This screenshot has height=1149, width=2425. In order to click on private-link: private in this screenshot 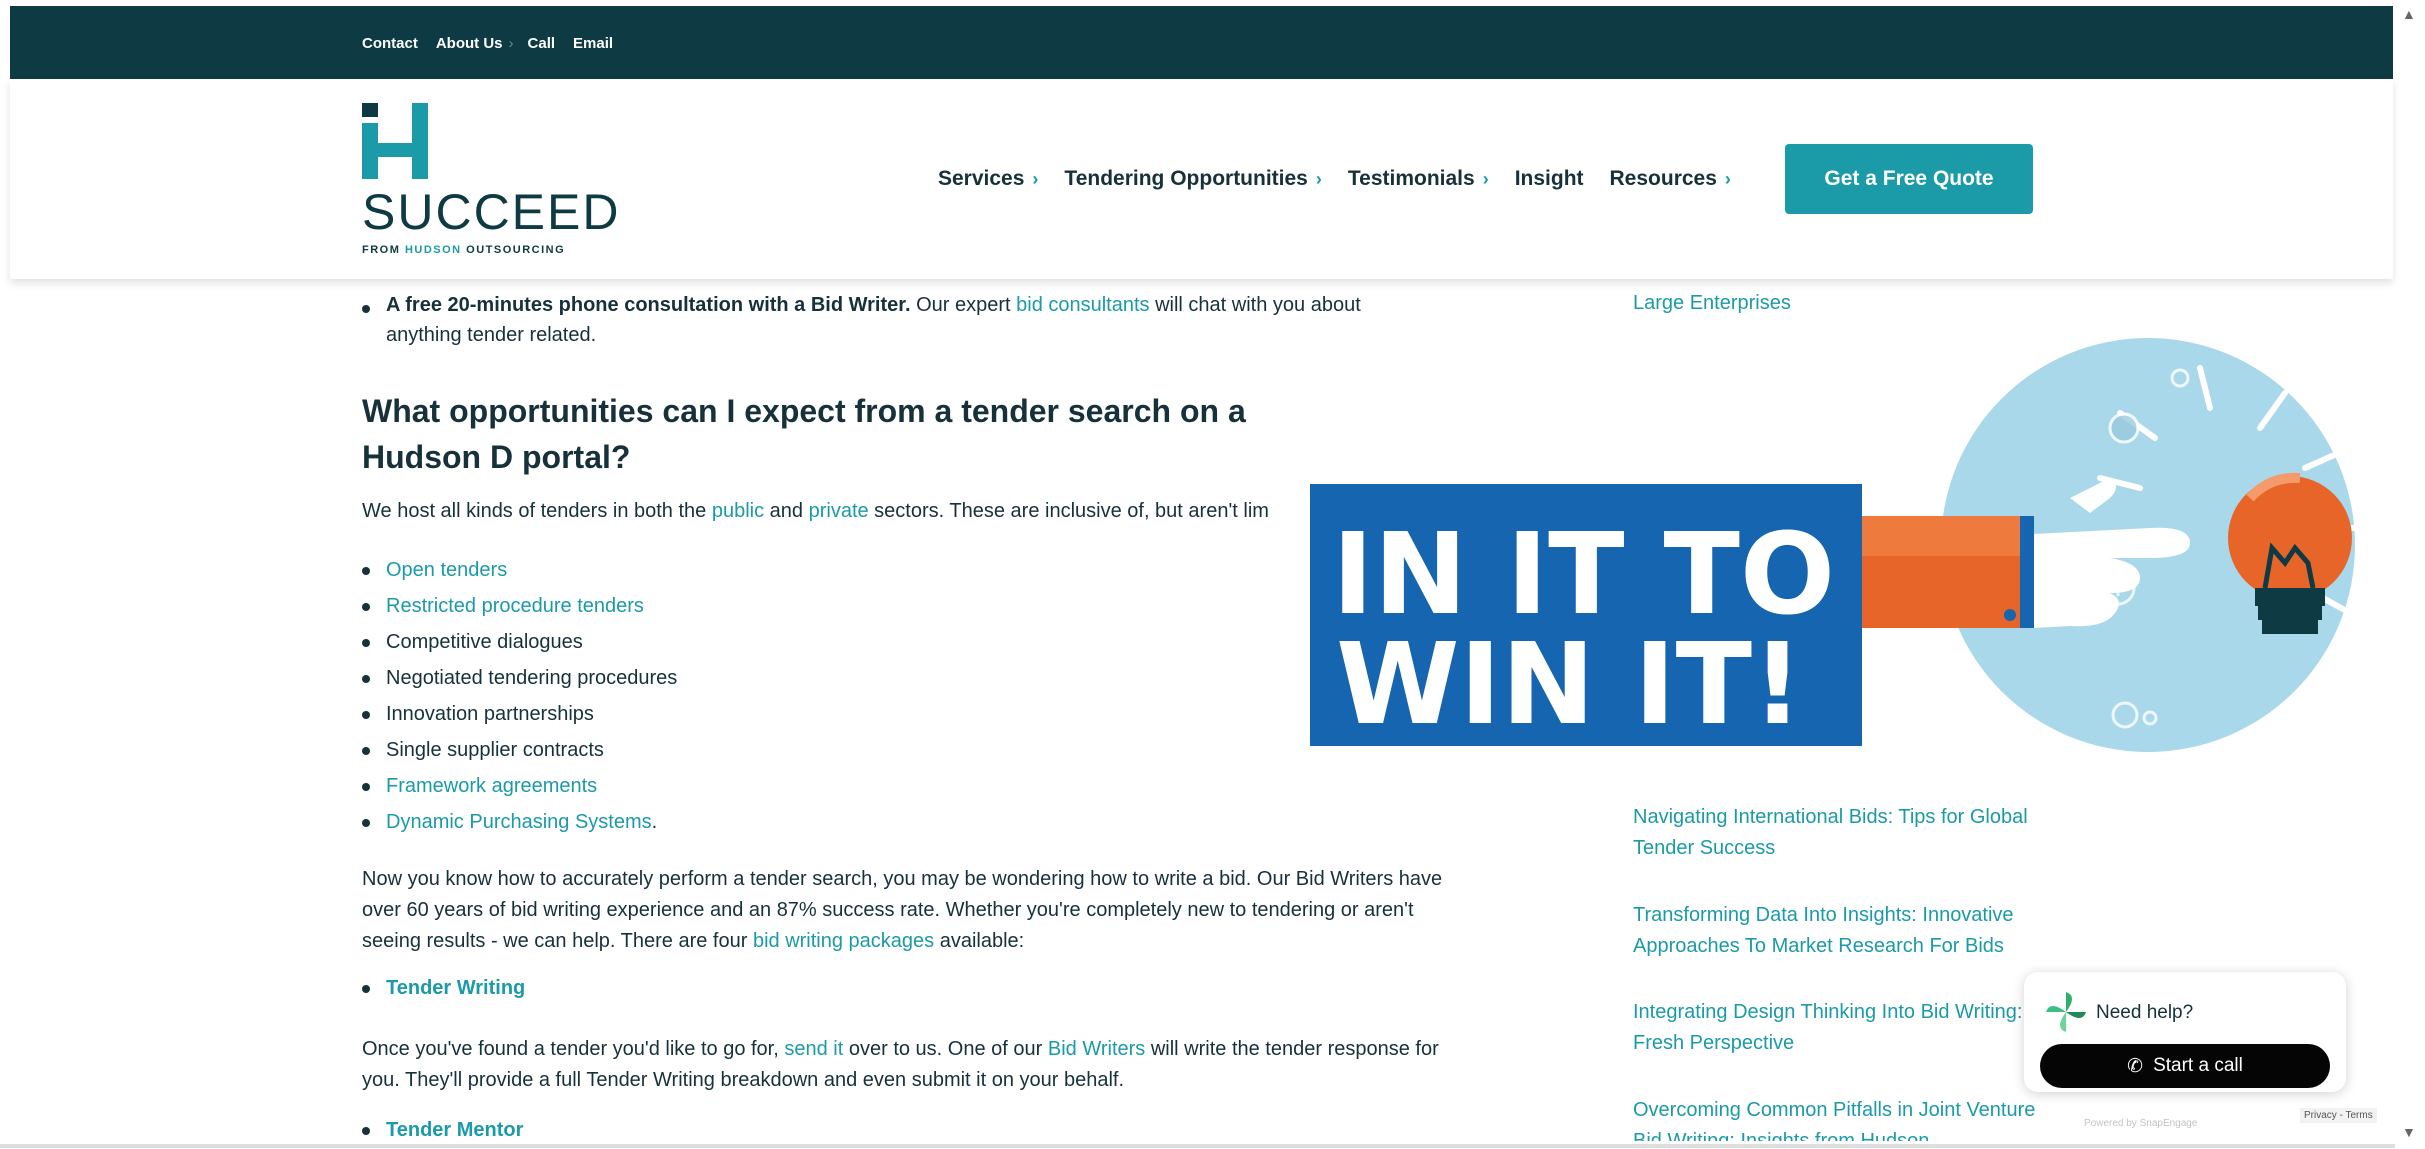, I will do `click(839, 511)`.